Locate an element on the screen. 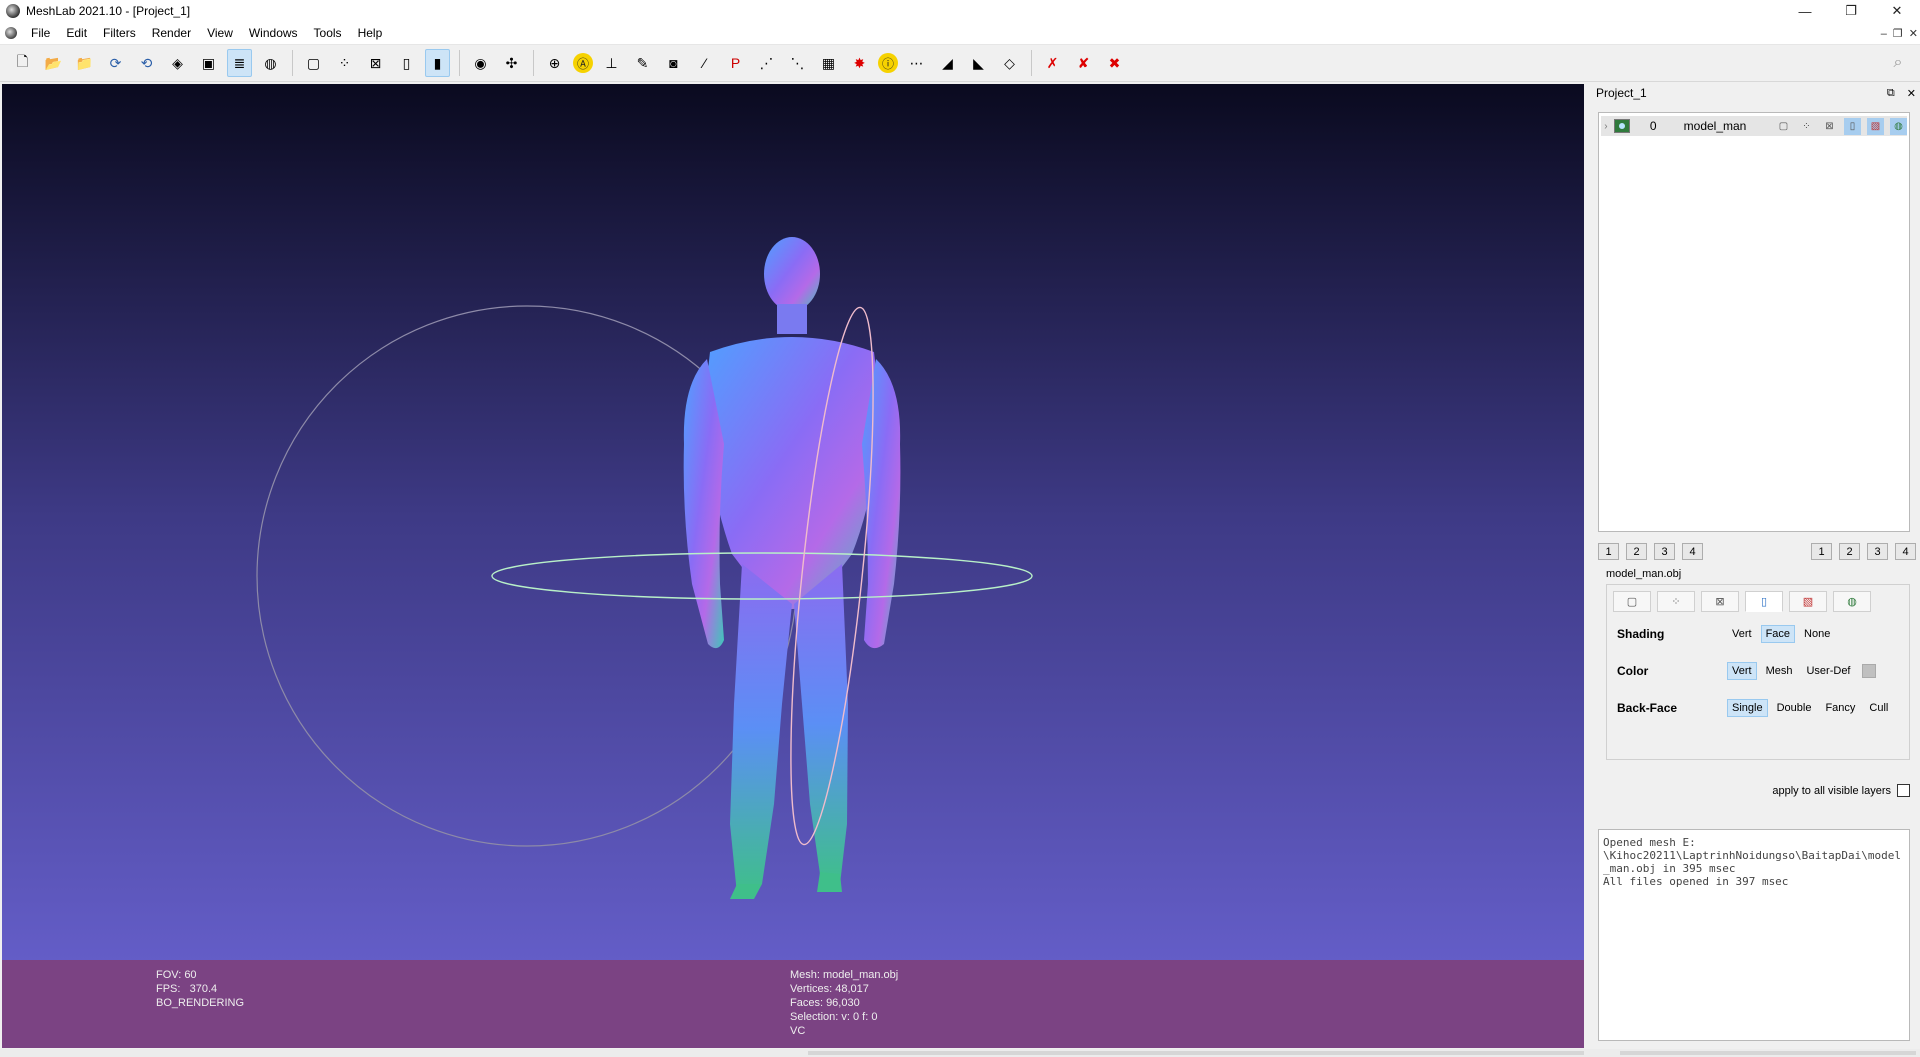  info-icon: ⓘ is located at coordinates (888, 63).